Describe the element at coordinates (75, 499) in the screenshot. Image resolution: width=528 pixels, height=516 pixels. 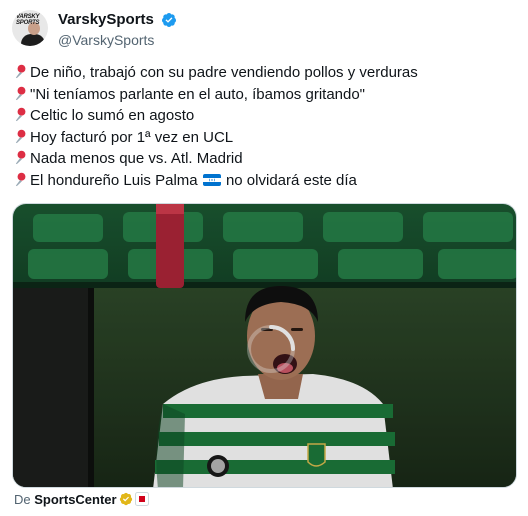
I see `source-link: SportsCenter` at that location.